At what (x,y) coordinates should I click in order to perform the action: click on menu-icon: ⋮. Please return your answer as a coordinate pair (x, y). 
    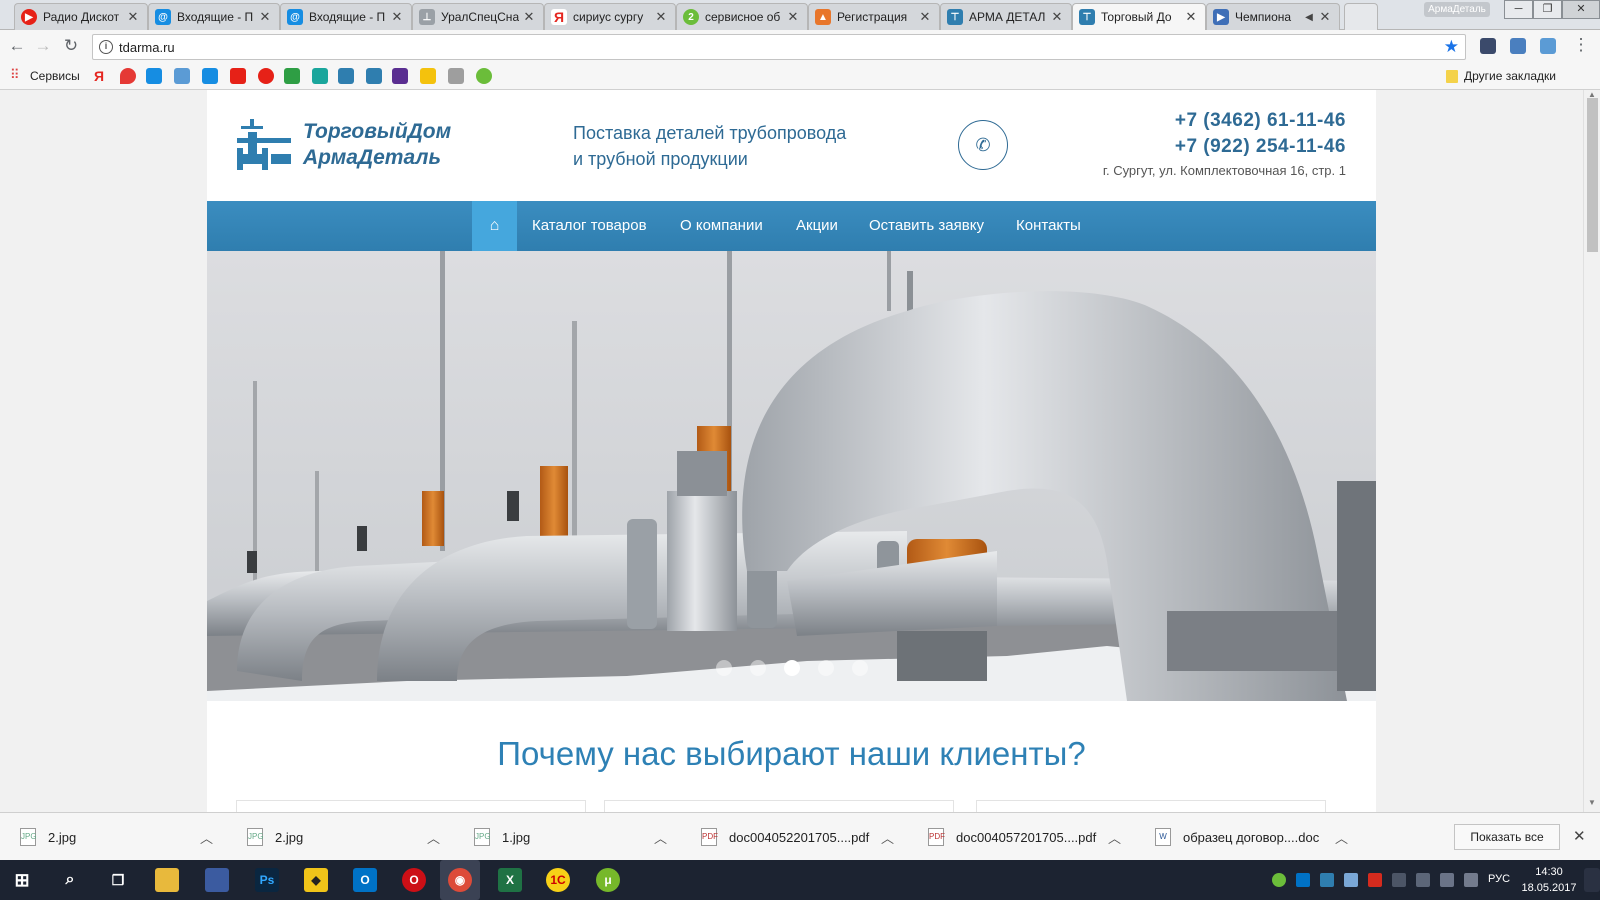
    Looking at the image, I should click on (1581, 45).